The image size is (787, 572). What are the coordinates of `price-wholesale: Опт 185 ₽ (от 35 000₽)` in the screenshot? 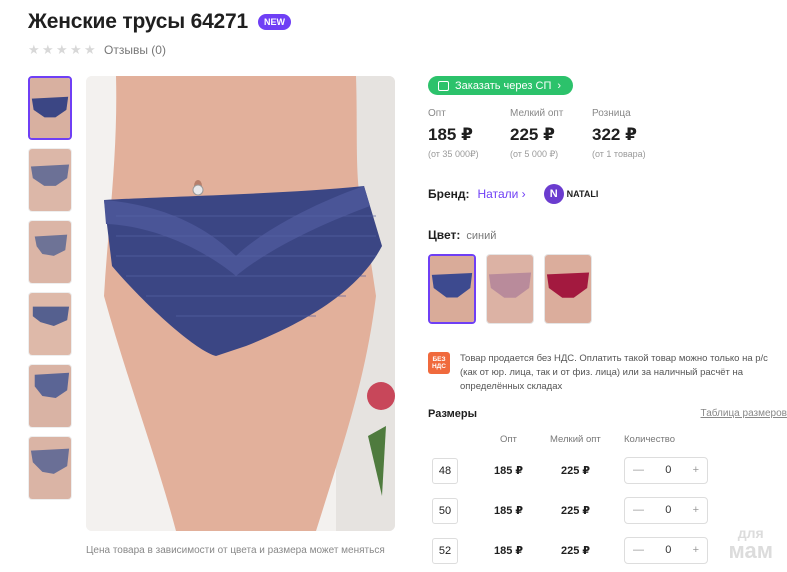 It's located at (469, 134).